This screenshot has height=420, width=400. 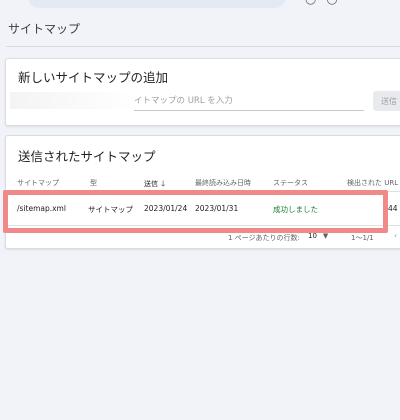 I want to click on sitemap-url-input, so click(x=249, y=101).